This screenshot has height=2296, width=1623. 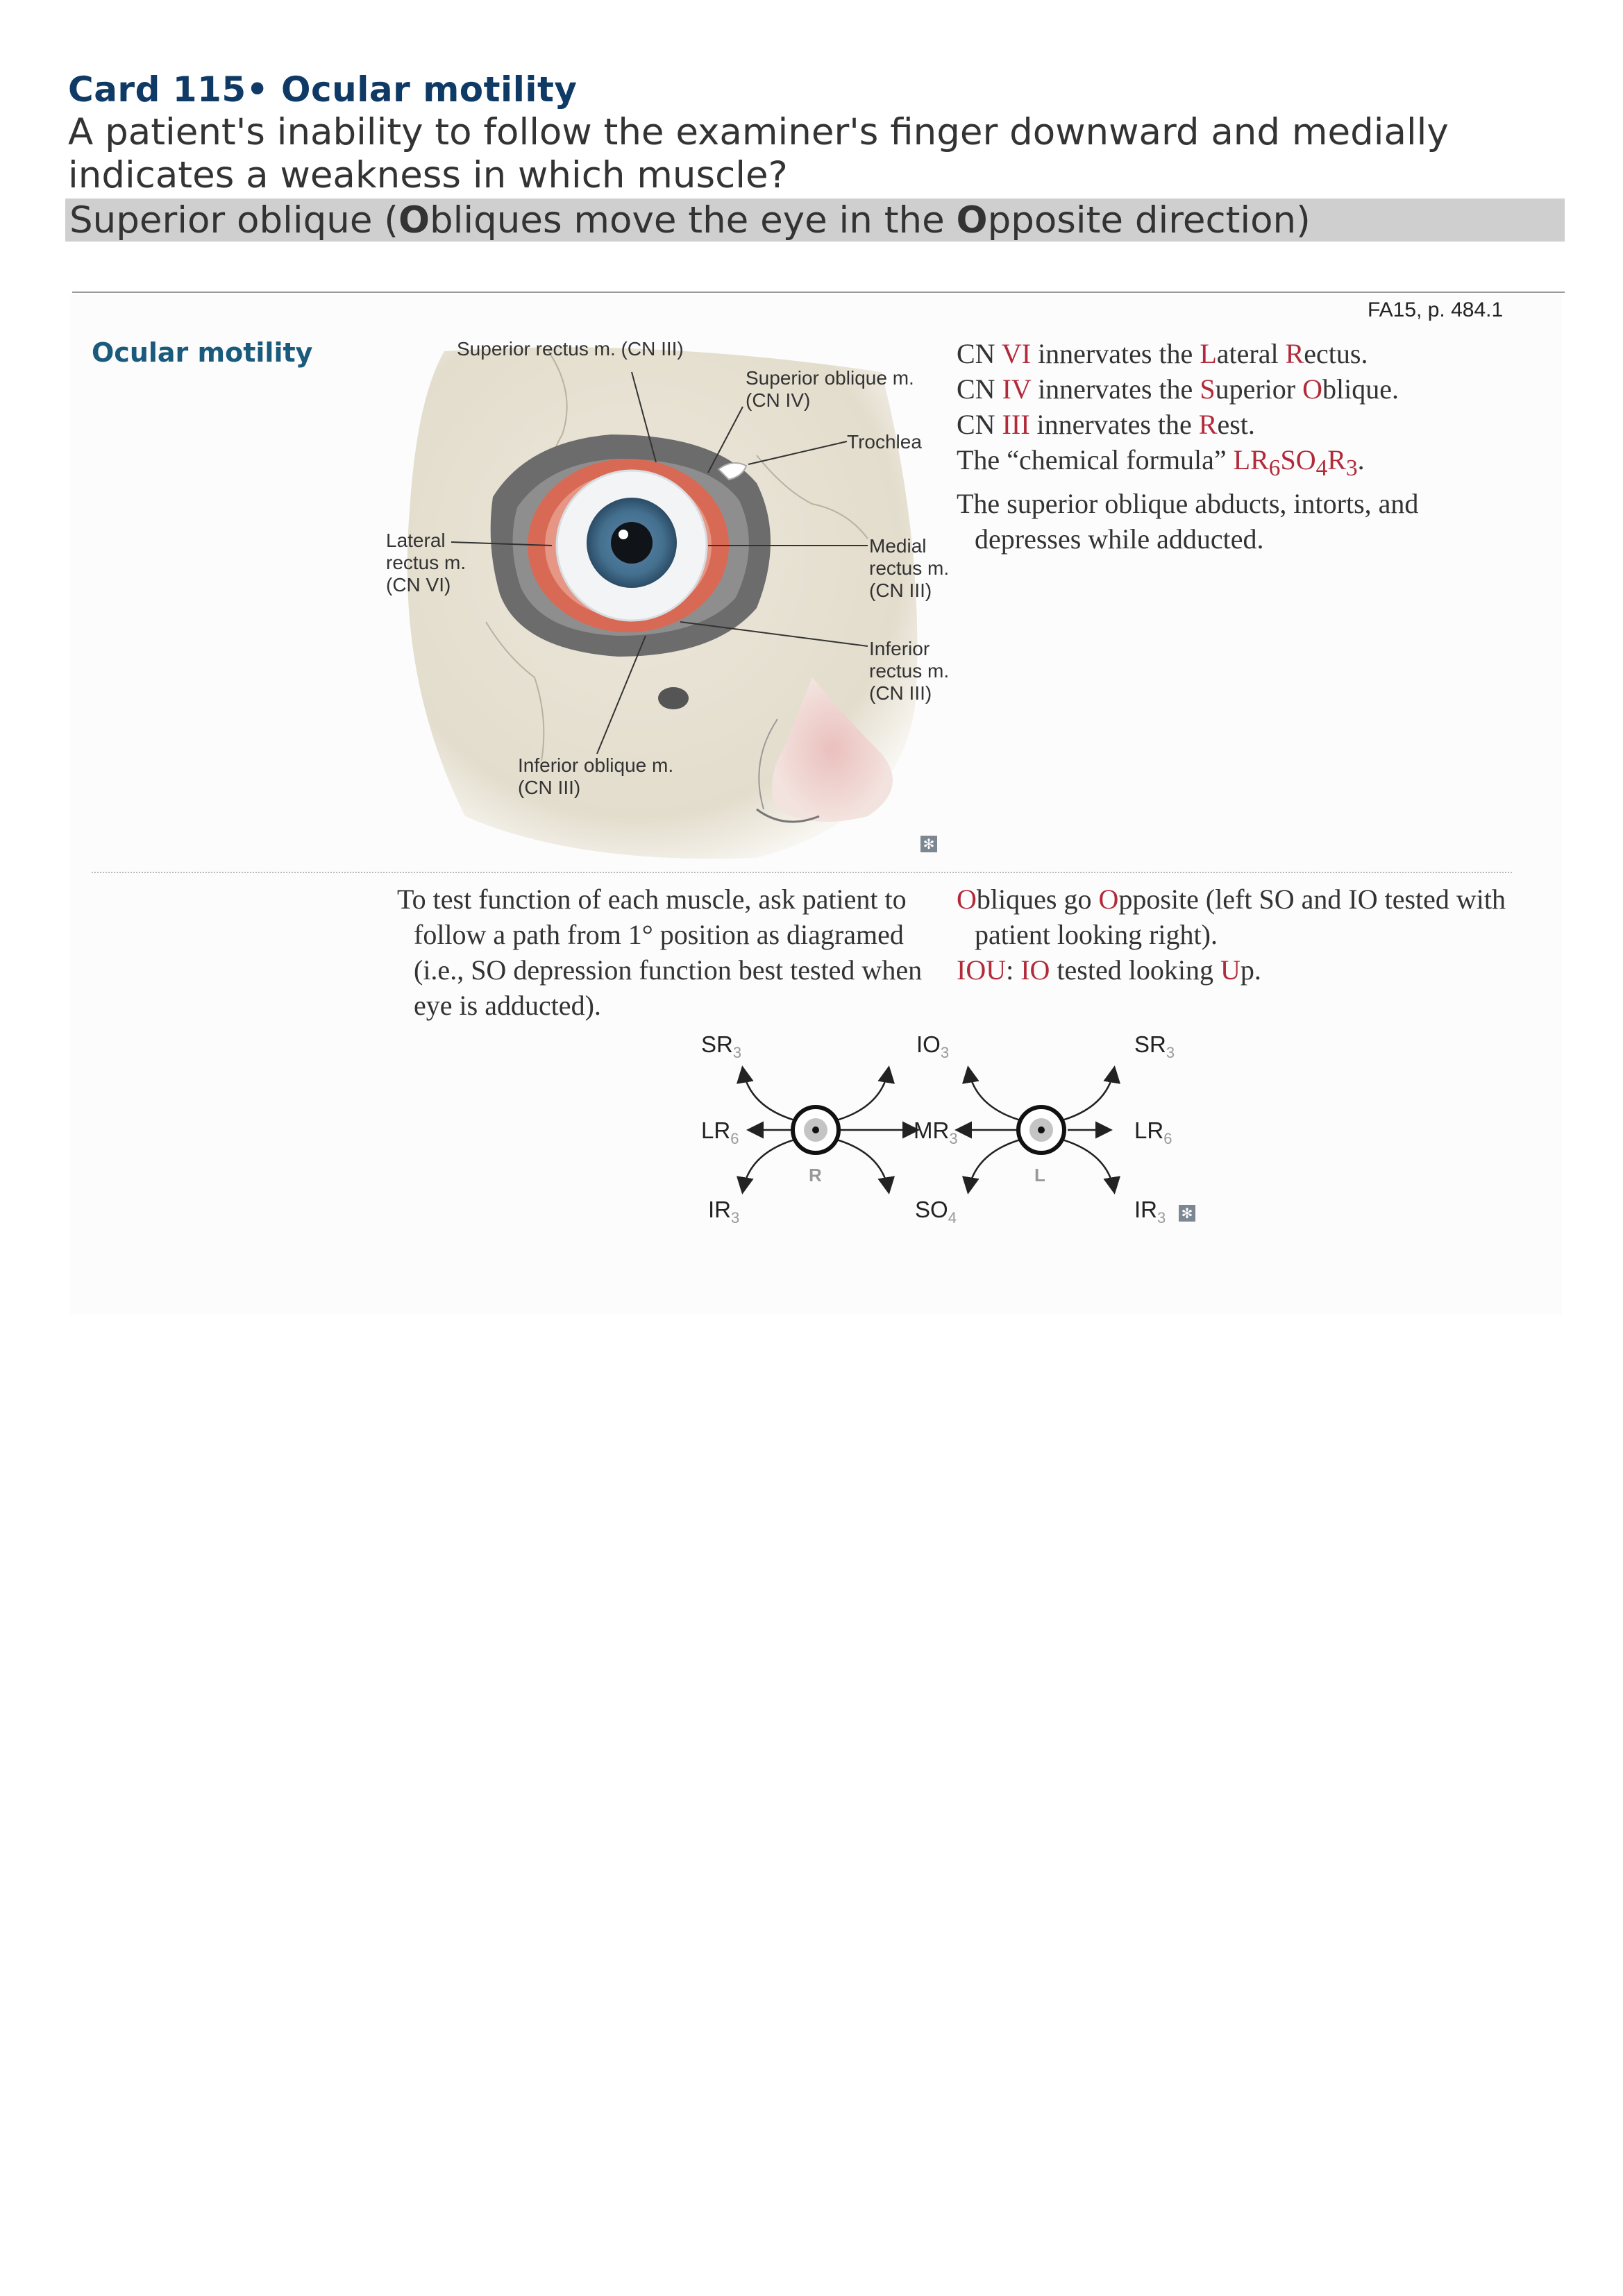 I want to click on diagram-credit-icon: ✻, so click(x=1187, y=1213).